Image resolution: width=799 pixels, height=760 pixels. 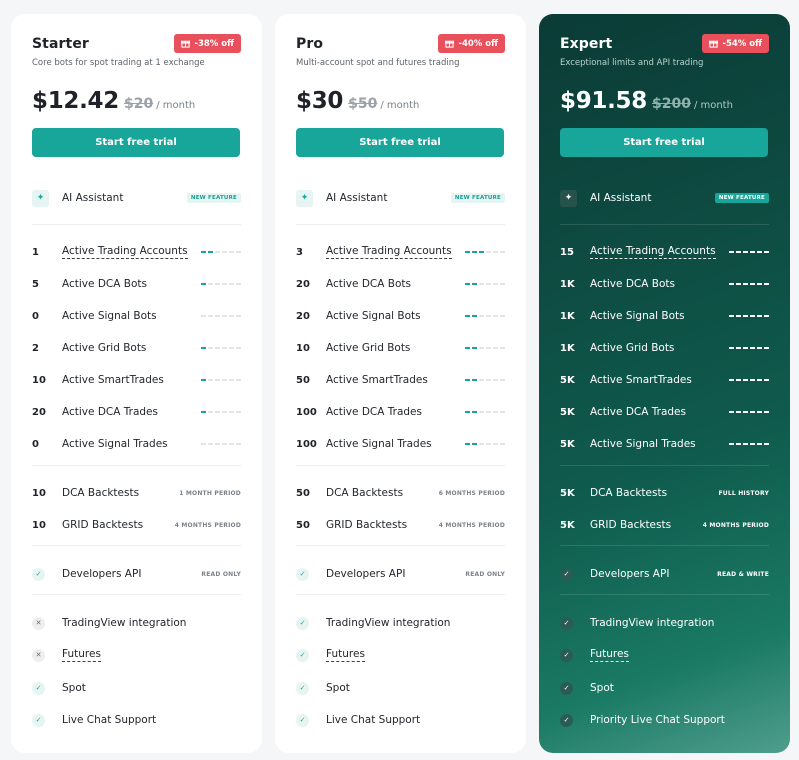 What do you see at coordinates (367, 525) in the screenshot?
I see `backtest-label: GRID Backtests` at bounding box center [367, 525].